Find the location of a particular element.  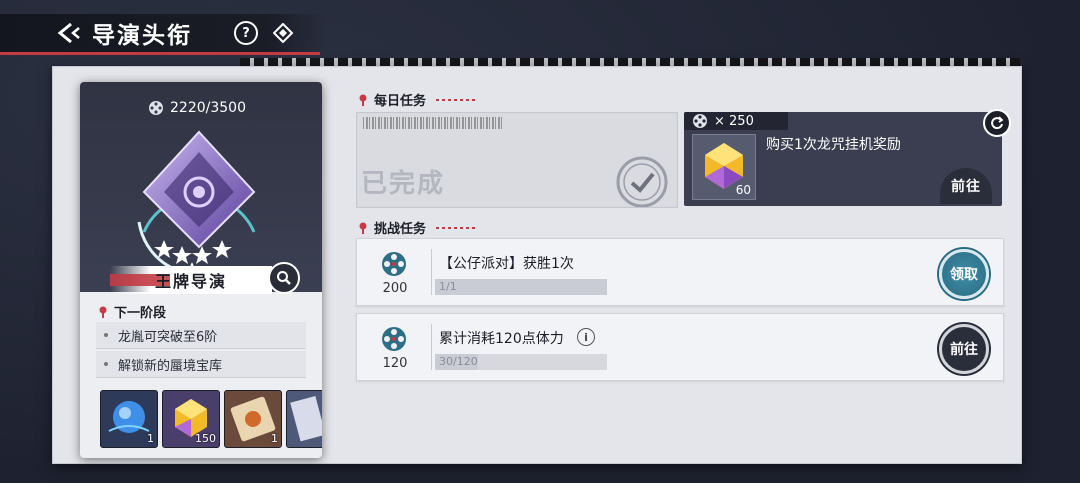

challenge-section-heading: 挑战任务 is located at coordinates (417, 227).